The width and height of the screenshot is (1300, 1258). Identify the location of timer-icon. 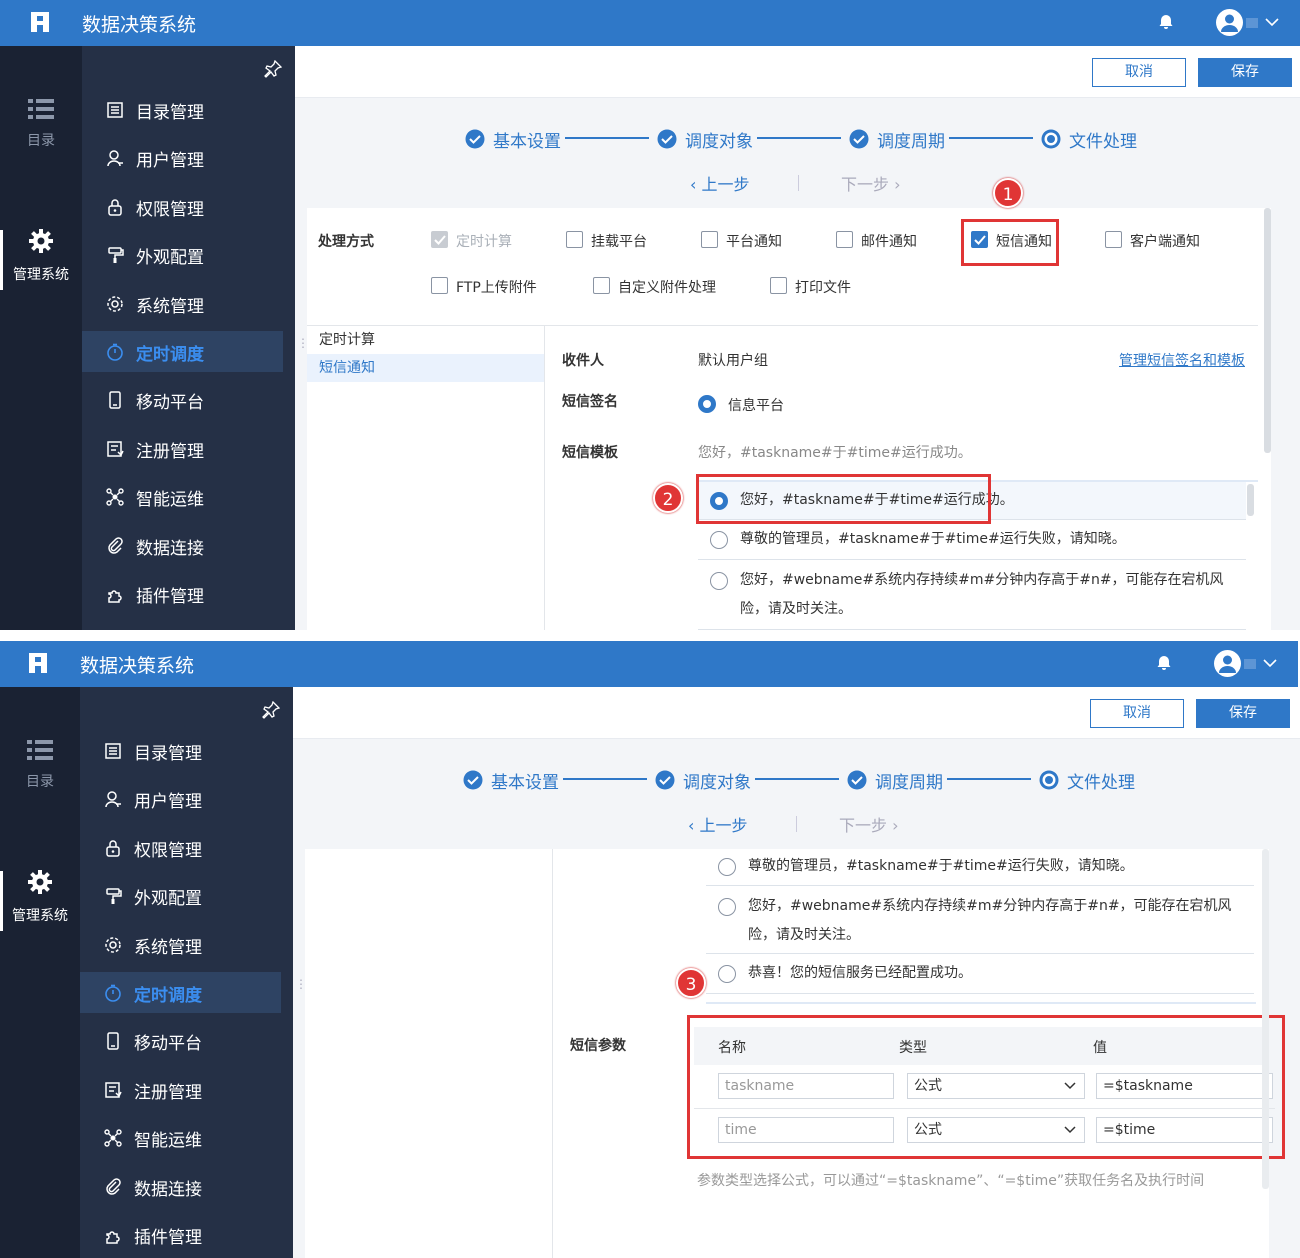
(113, 993).